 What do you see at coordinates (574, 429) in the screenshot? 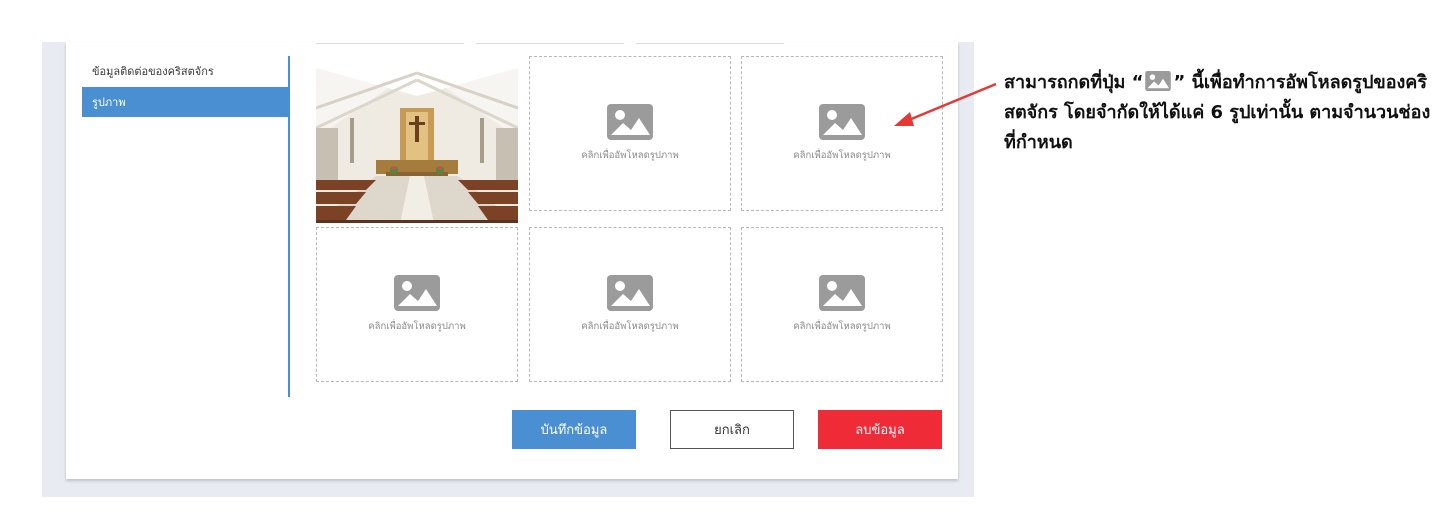
I see `save-button: บันทึกข้อมูล` at bounding box center [574, 429].